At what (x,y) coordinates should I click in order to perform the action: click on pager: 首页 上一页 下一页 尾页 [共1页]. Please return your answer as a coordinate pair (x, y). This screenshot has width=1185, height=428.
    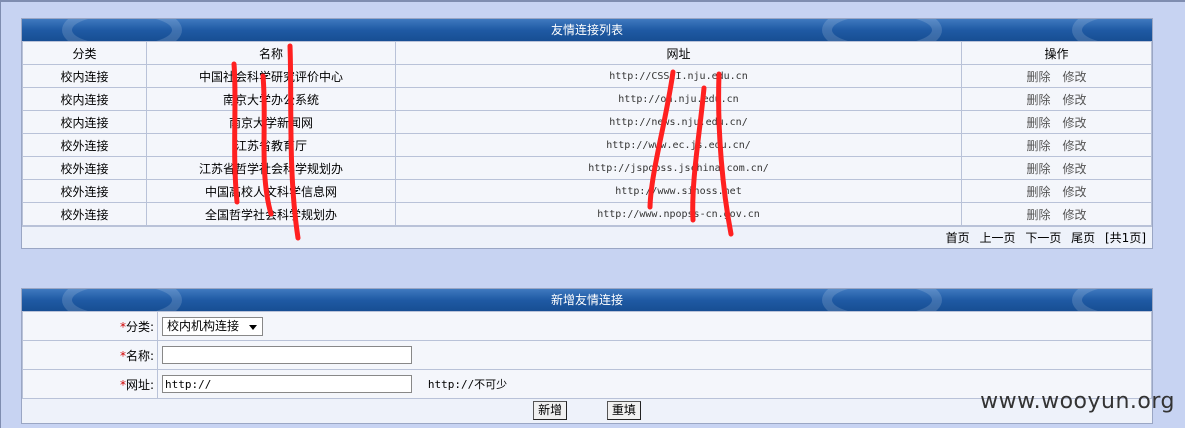
    Looking at the image, I should click on (587, 237).